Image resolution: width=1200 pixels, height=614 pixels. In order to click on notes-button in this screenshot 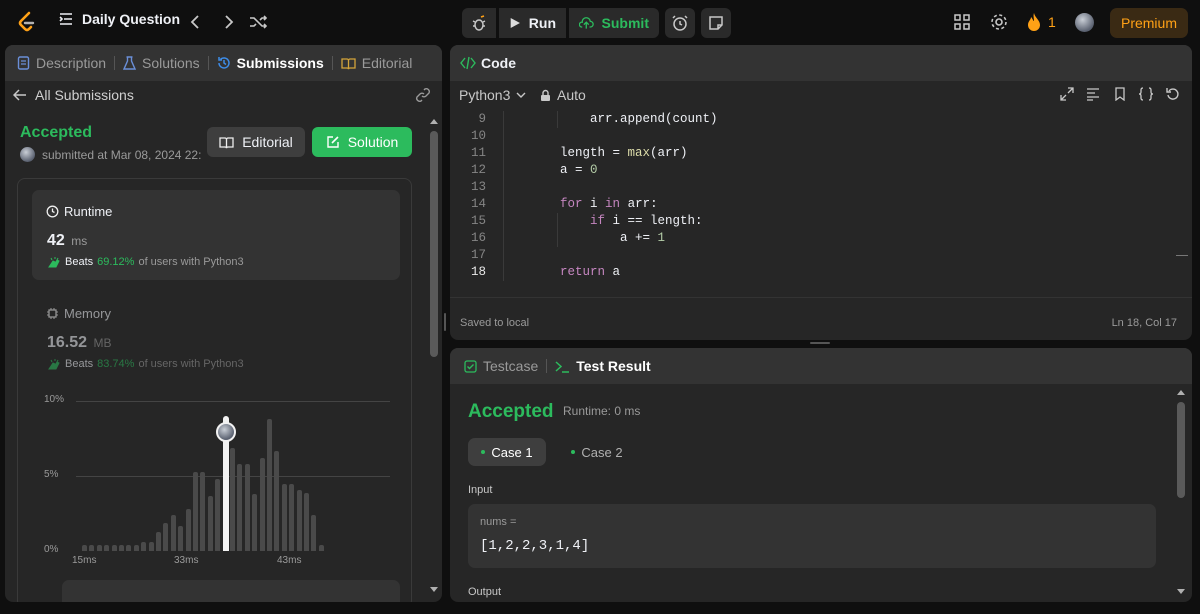, I will do `click(716, 23)`.